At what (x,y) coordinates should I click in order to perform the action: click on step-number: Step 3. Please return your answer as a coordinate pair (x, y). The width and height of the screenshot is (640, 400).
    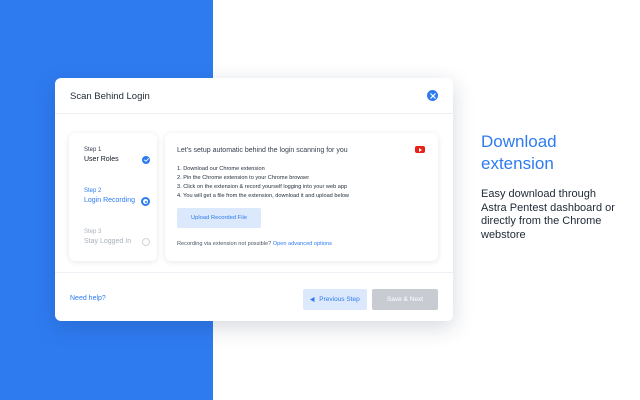
    Looking at the image, I should click on (93, 232).